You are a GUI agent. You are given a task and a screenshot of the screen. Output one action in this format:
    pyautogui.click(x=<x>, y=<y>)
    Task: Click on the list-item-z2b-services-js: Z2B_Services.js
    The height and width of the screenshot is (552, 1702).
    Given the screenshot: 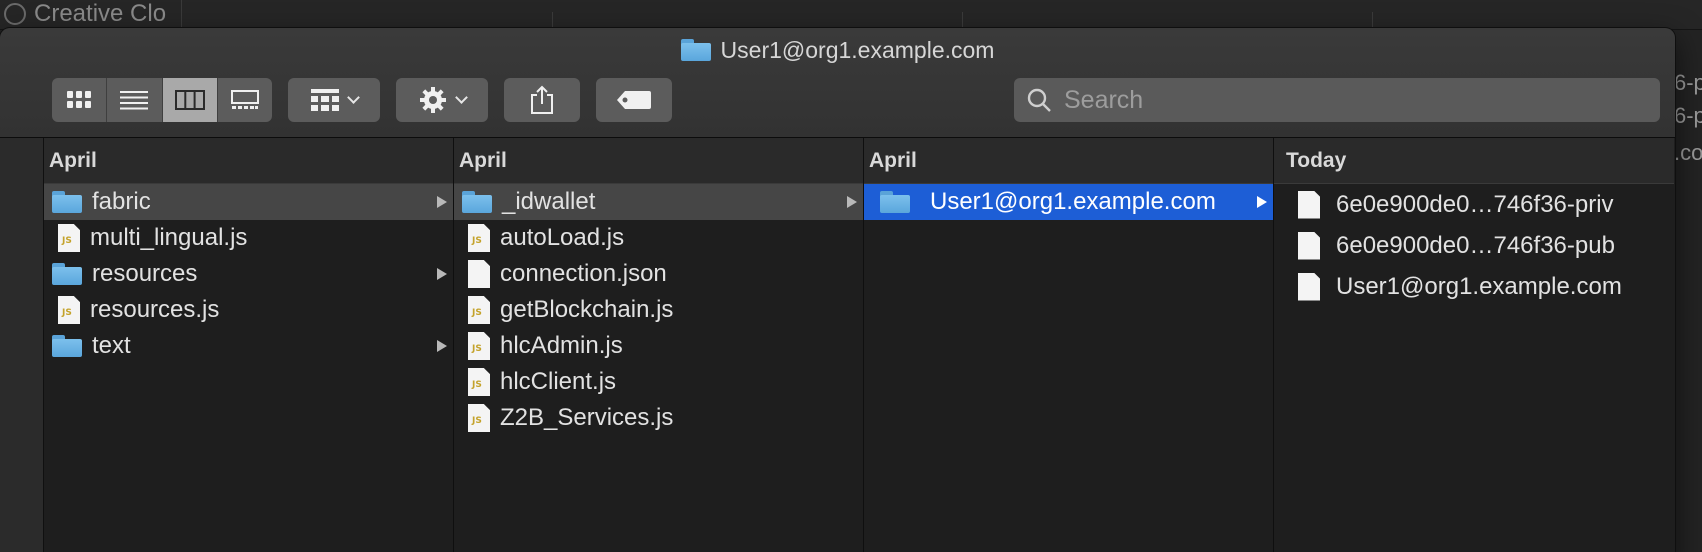 What is the action you would take?
    pyautogui.click(x=658, y=418)
    